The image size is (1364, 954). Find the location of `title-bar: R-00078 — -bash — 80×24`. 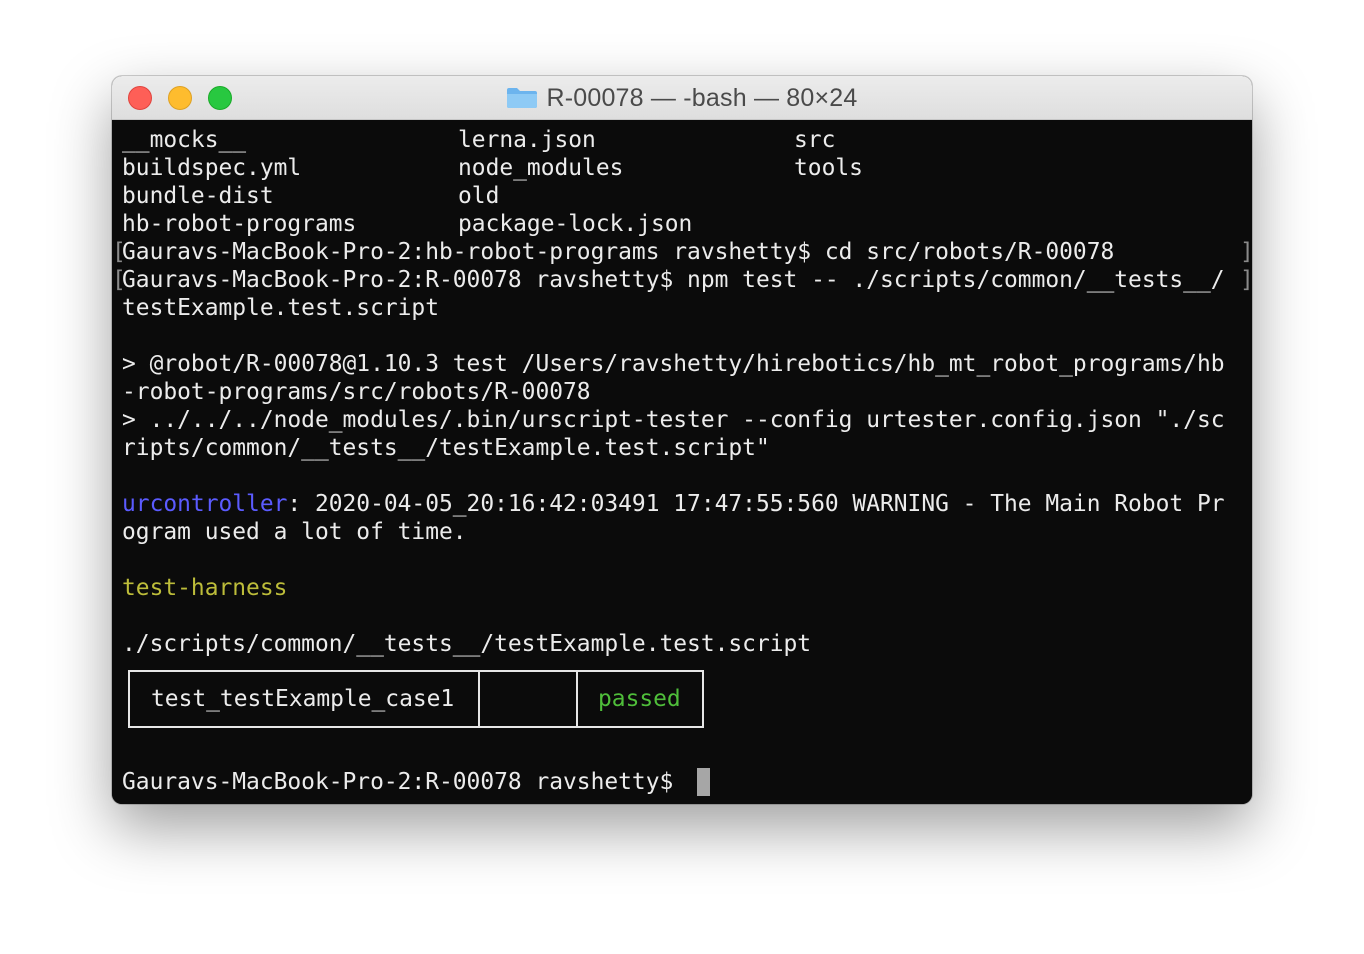

title-bar: R-00078 — -bash — 80×24 is located at coordinates (682, 98).